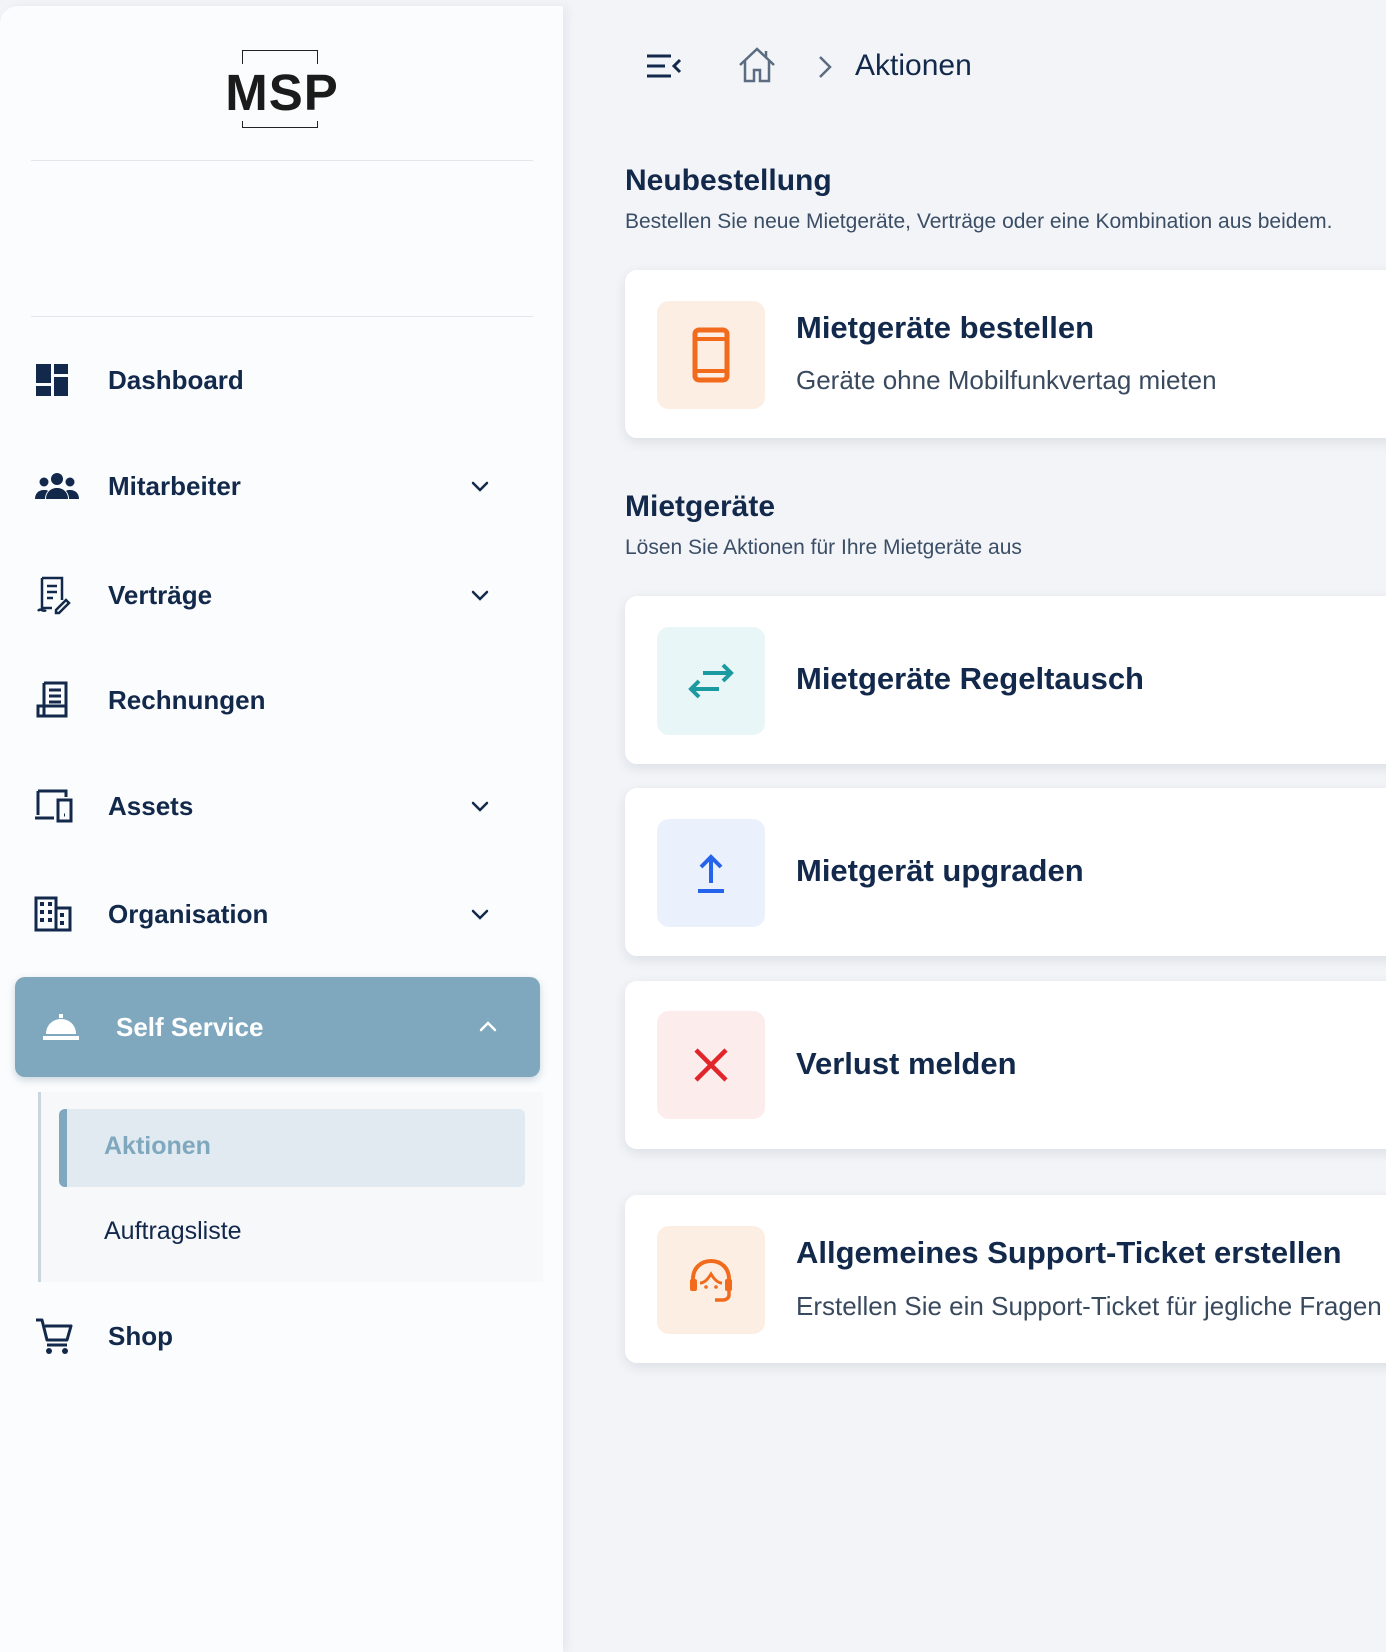 The height and width of the screenshot is (1652, 1386). What do you see at coordinates (700, 506) in the screenshot?
I see `section-title: Mietgeräte` at bounding box center [700, 506].